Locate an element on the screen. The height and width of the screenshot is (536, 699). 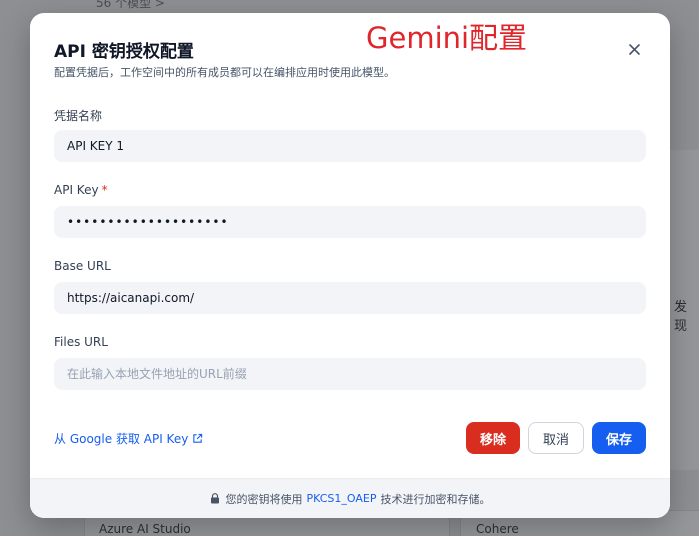
close-button is located at coordinates (634, 49).